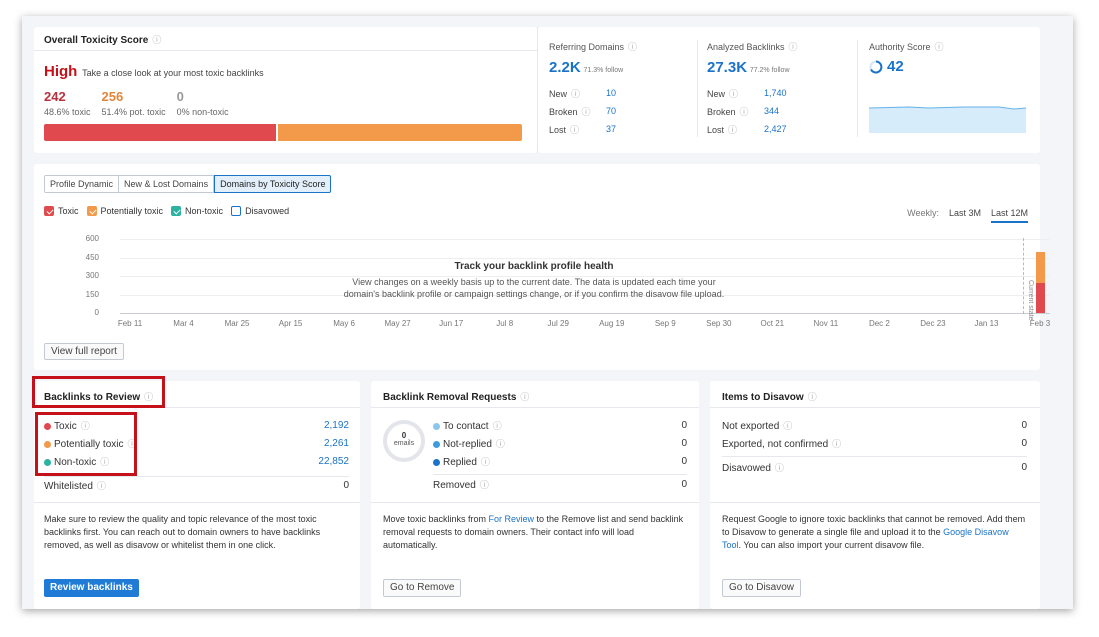  I want to click on review-row-value: 2,261, so click(336, 443).